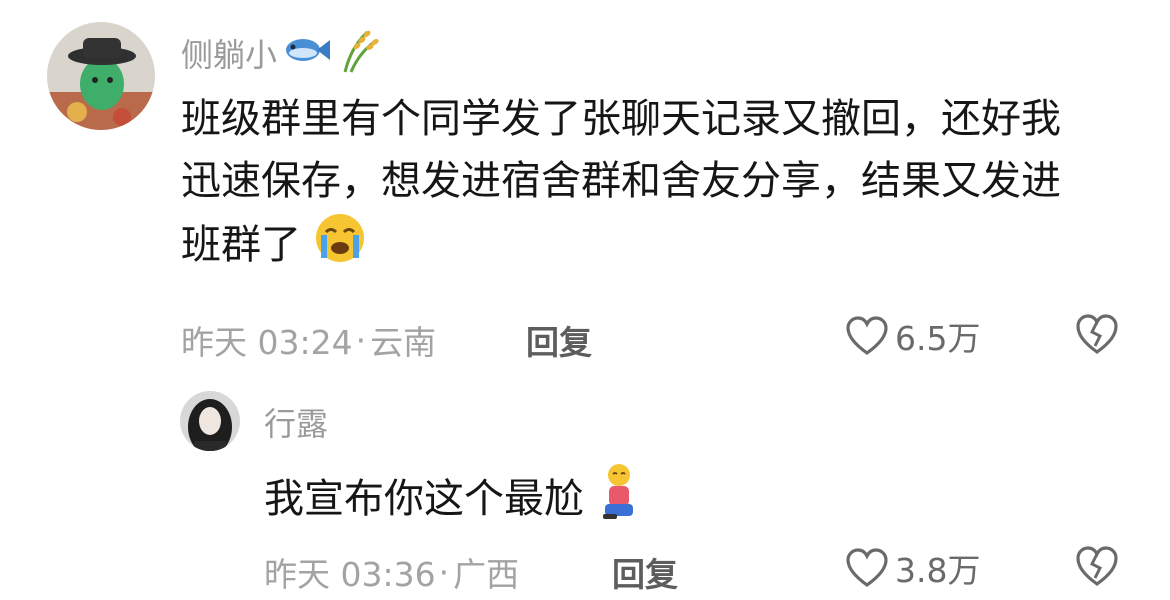  Describe the element at coordinates (307, 54) in the screenshot. I see `fish-icon` at that location.